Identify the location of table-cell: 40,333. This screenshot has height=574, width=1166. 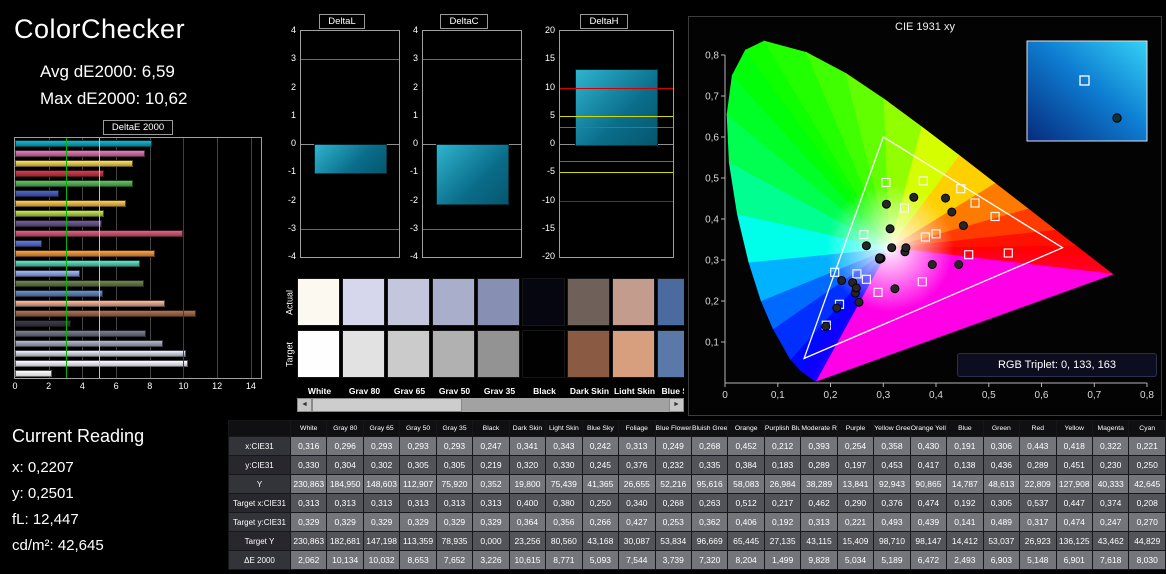
(1110, 484).